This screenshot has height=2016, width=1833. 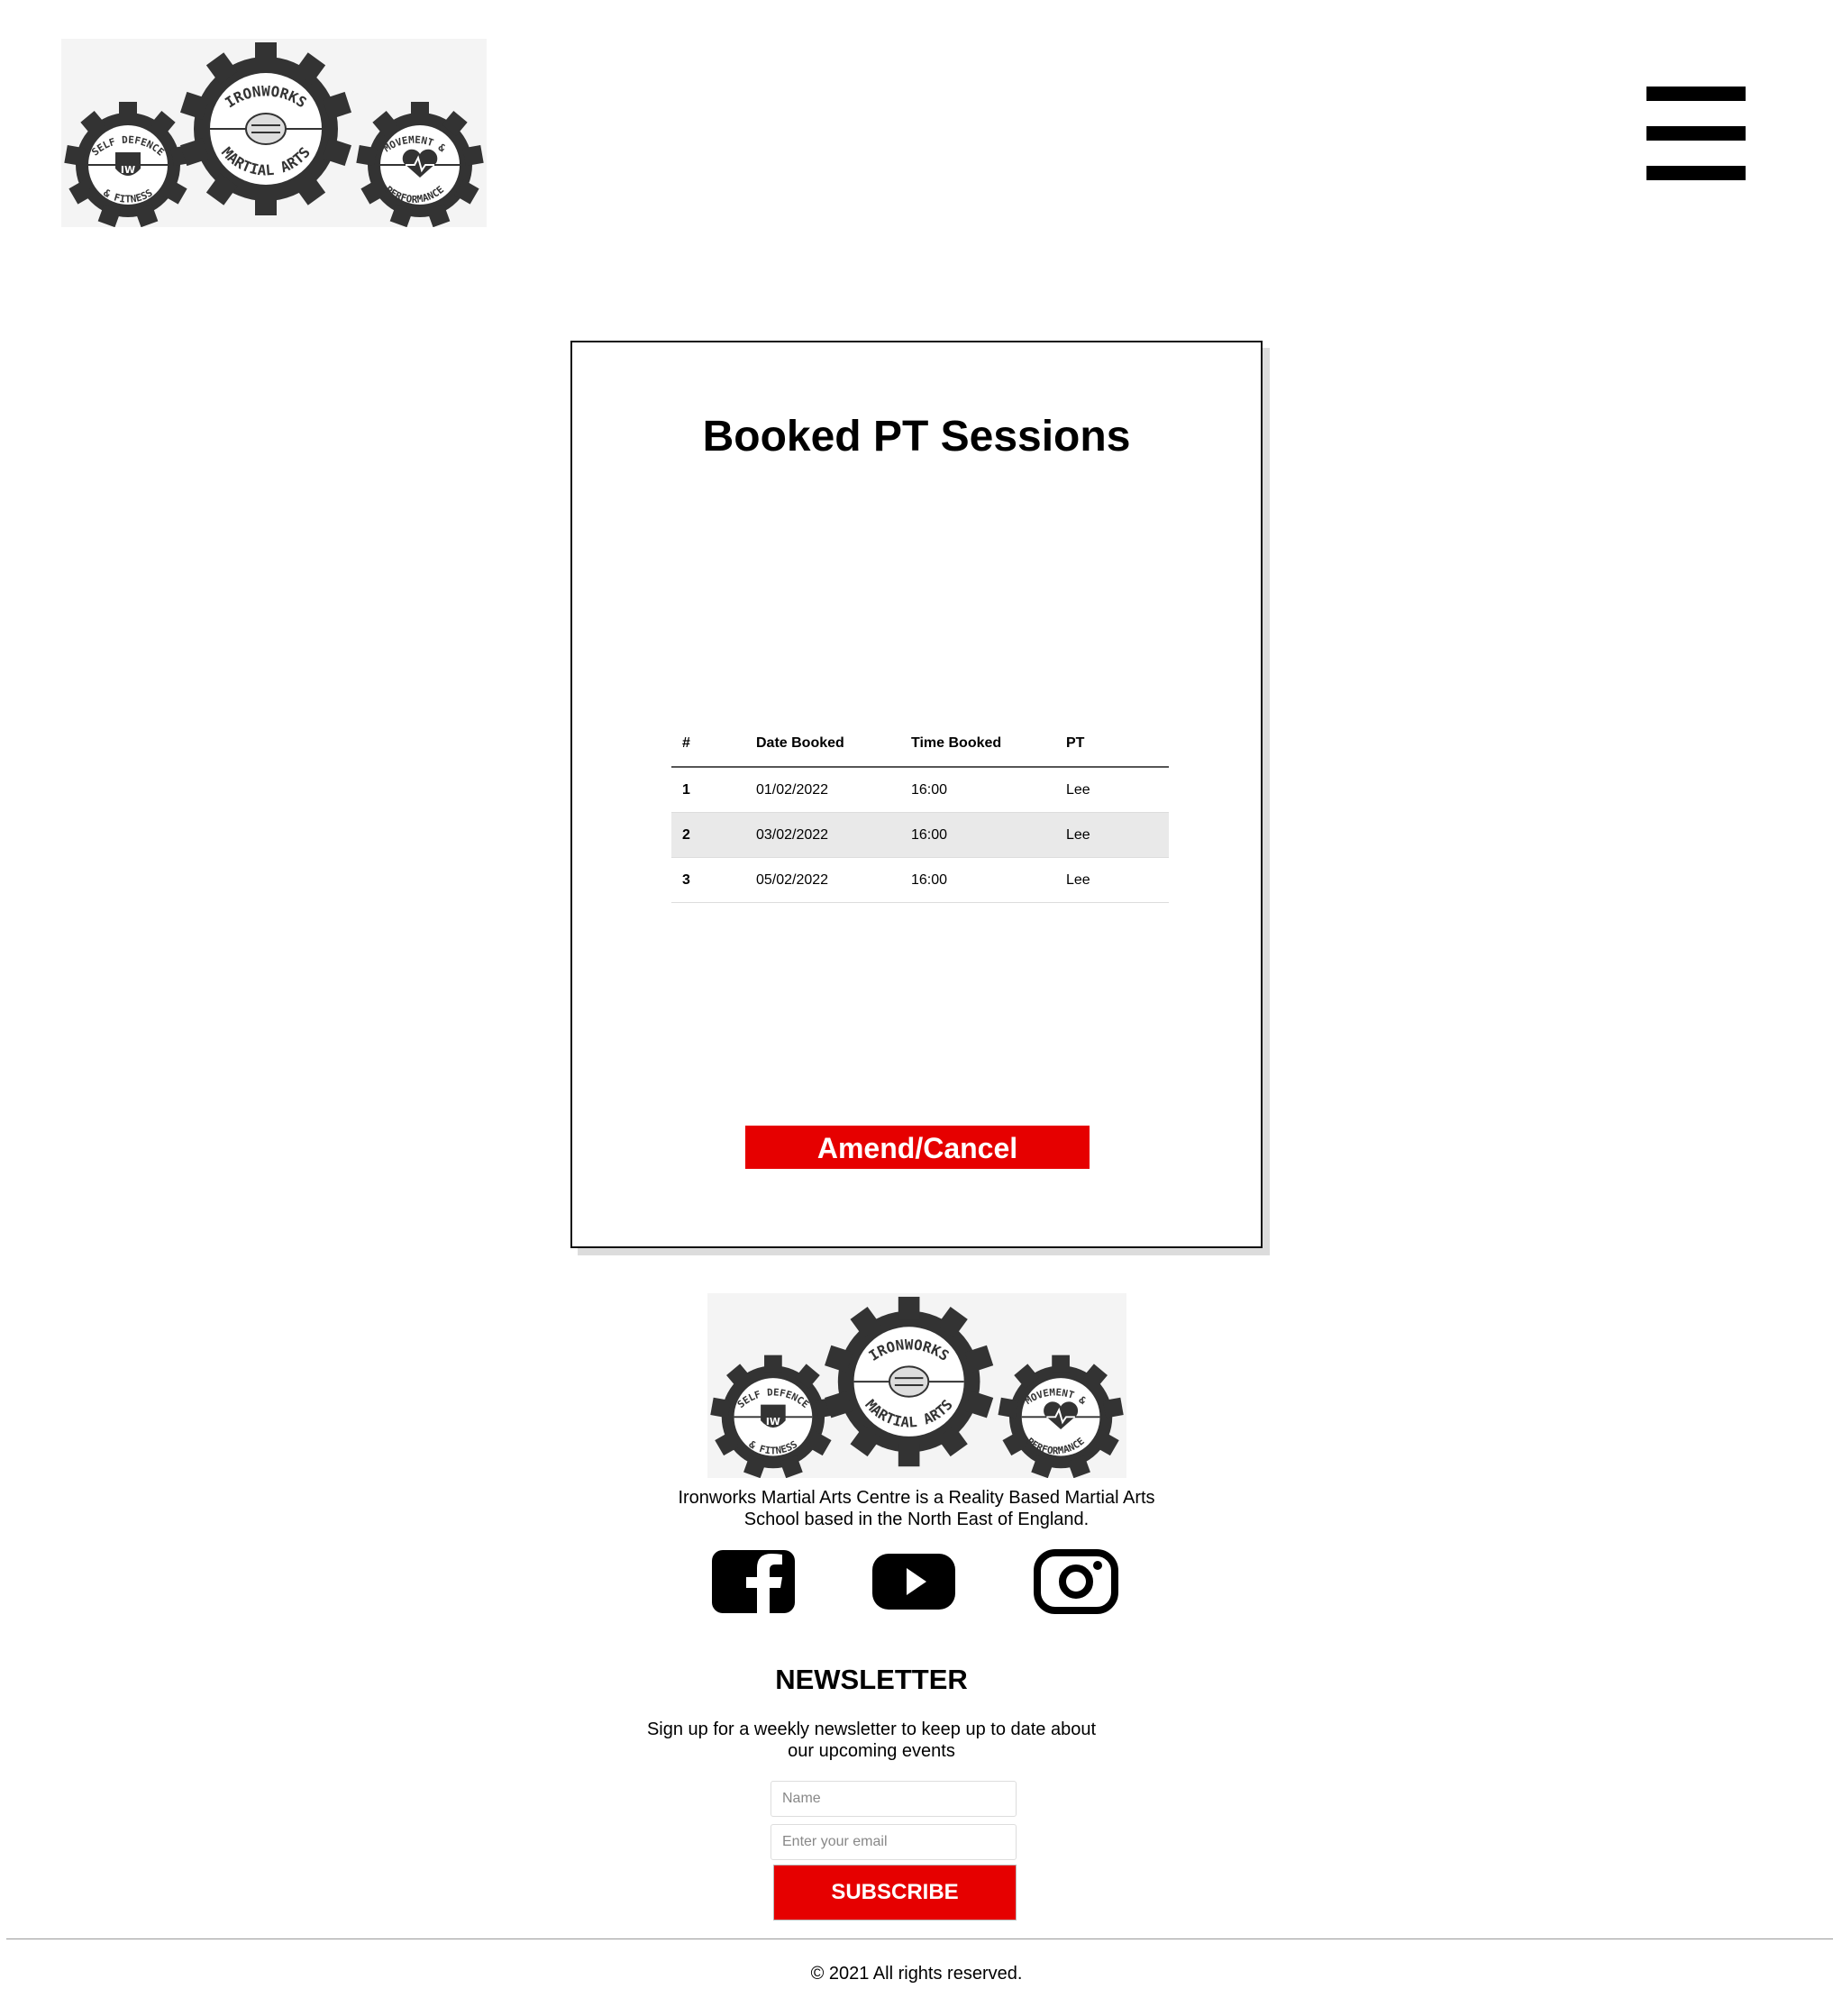 I want to click on footer-divider, so click(x=919, y=1938).